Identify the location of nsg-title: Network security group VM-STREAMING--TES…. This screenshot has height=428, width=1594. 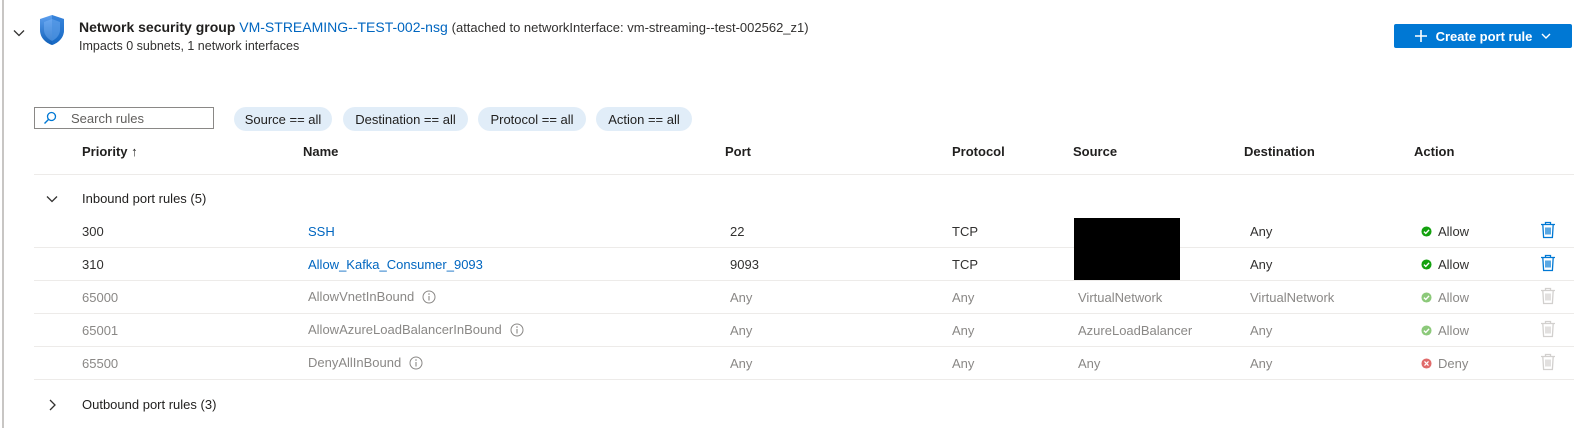
(444, 27).